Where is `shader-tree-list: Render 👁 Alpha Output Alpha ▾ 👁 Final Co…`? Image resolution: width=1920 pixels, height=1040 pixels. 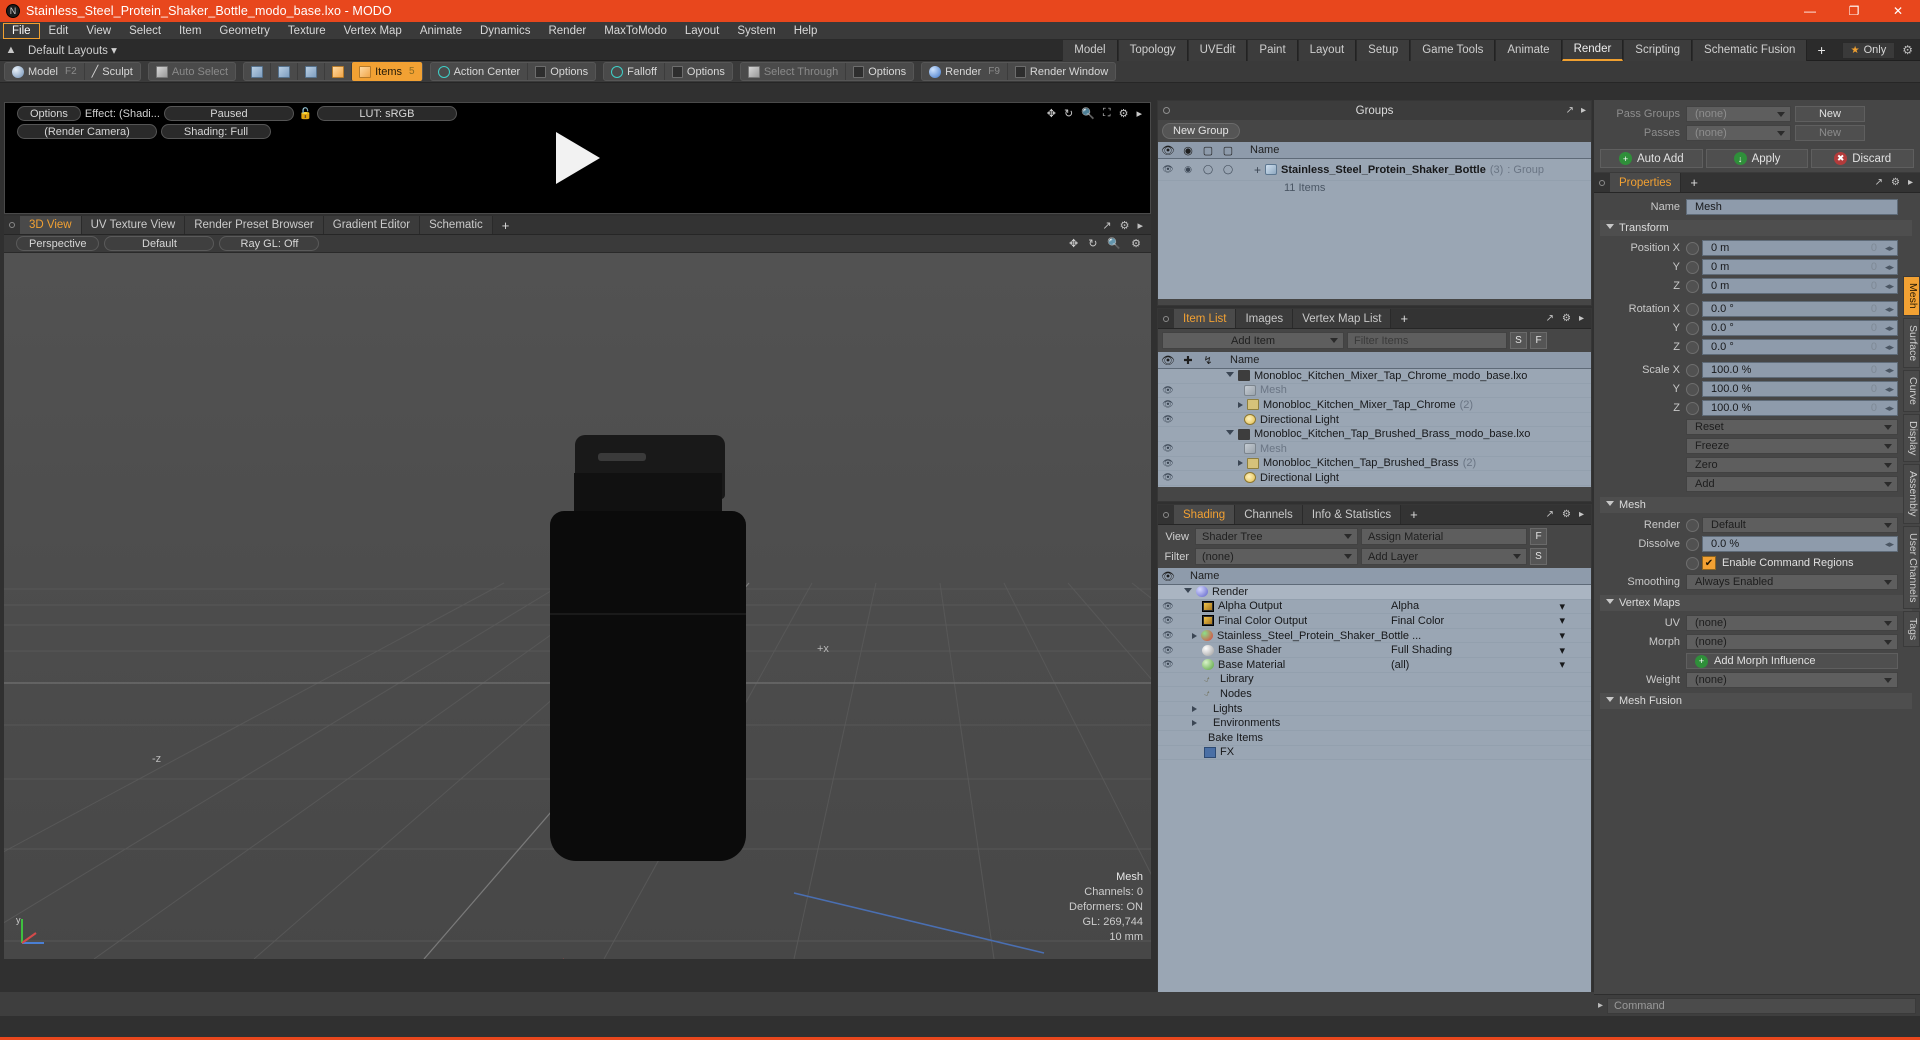 shader-tree-list: Render 👁 Alpha Output Alpha ▾ 👁 Final Co… is located at coordinates (1374, 792).